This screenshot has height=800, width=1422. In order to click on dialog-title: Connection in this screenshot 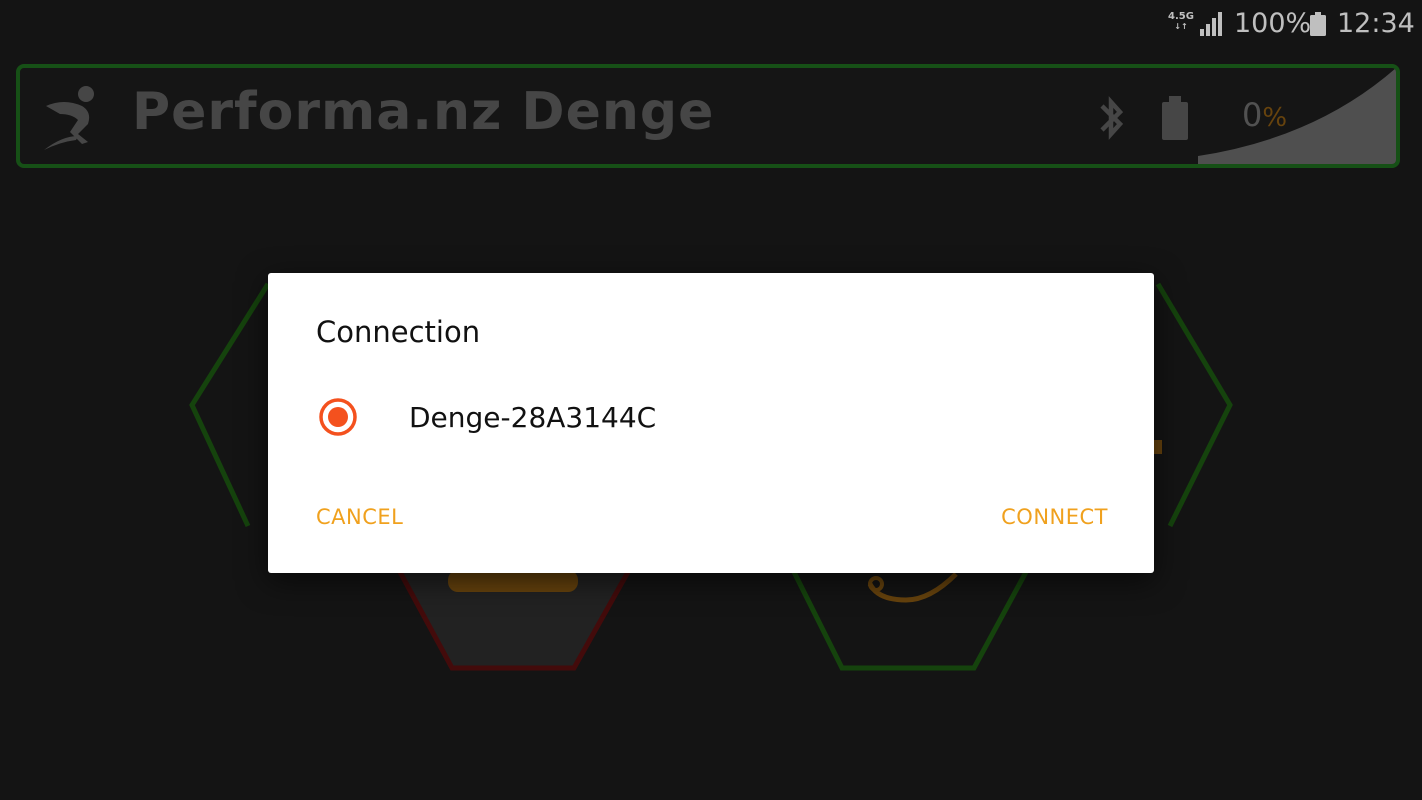, I will do `click(398, 332)`.